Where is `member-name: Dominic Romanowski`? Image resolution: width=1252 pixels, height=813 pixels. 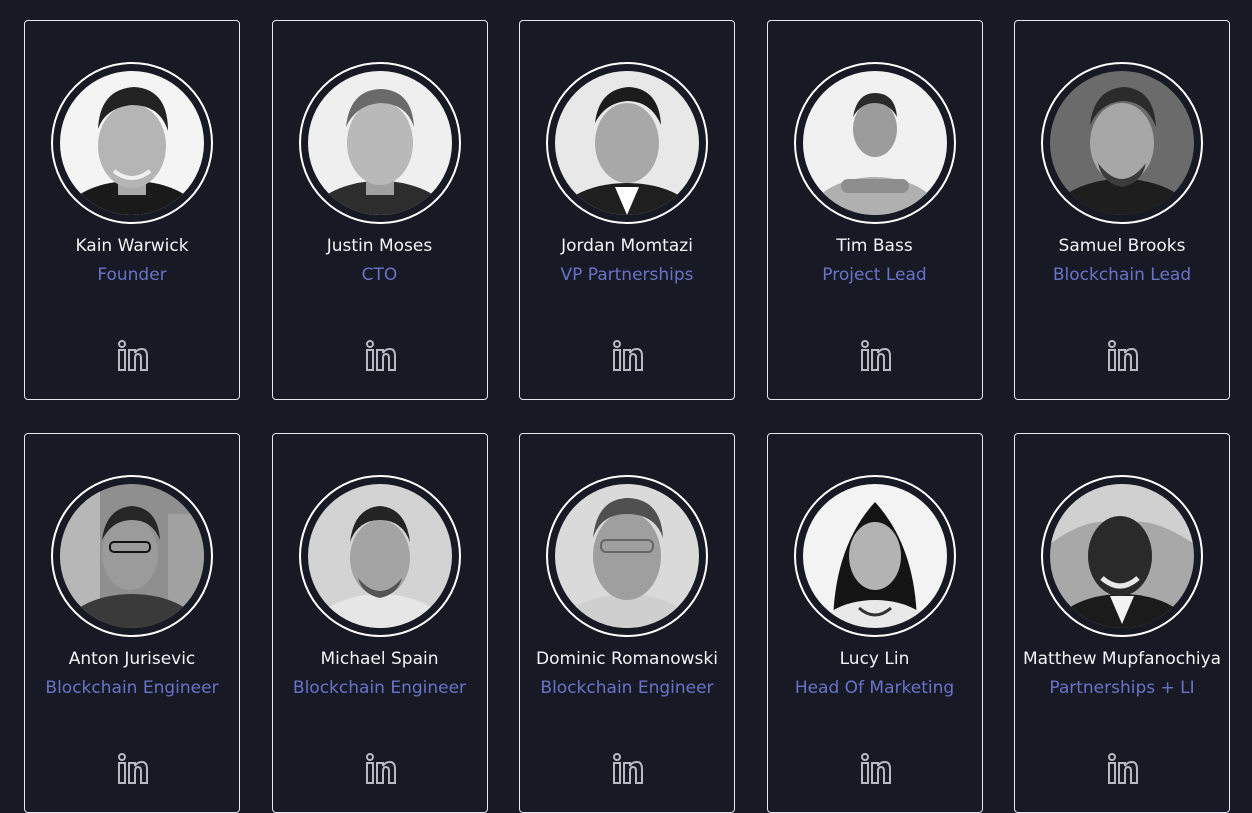 member-name: Dominic Romanowski is located at coordinates (627, 659).